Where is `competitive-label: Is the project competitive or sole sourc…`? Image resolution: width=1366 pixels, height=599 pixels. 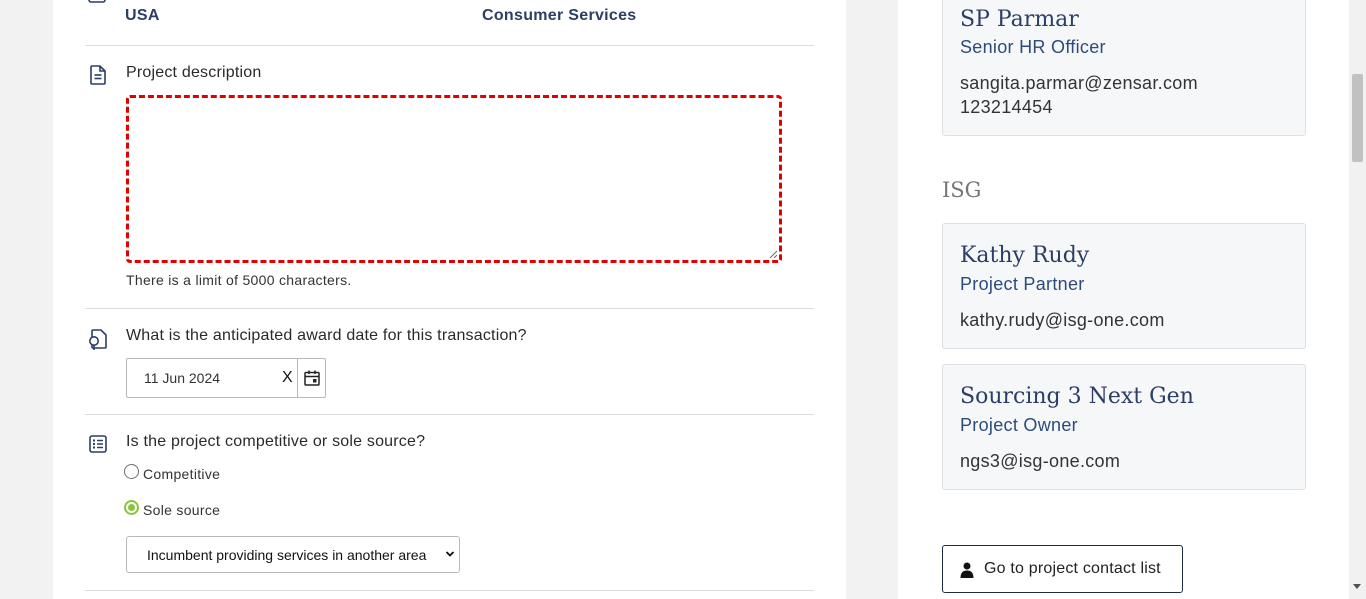
competitive-label: Is the project competitive or sole sourc… is located at coordinates (276, 441).